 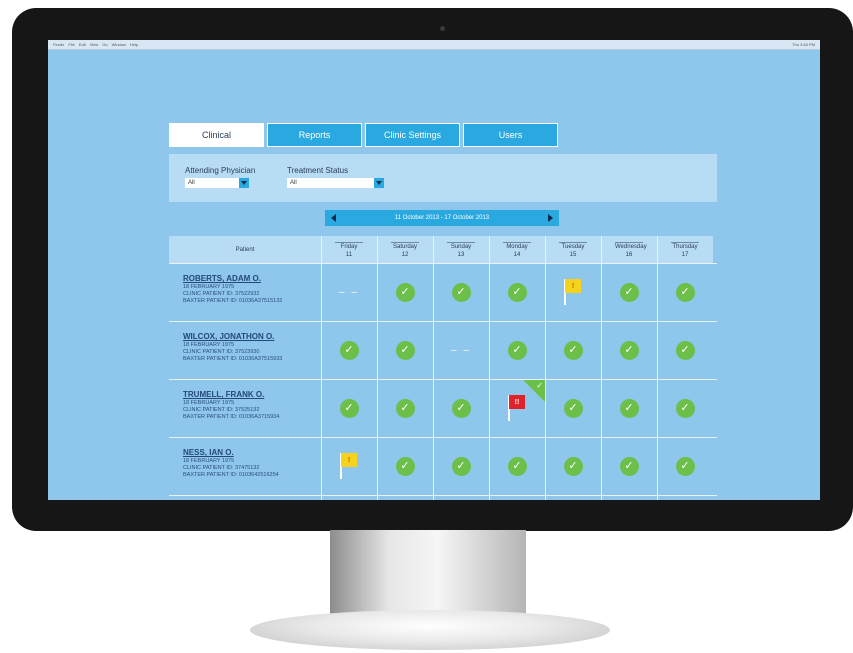 I want to click on status-cell: !! ✓, so click(x=517, y=408).